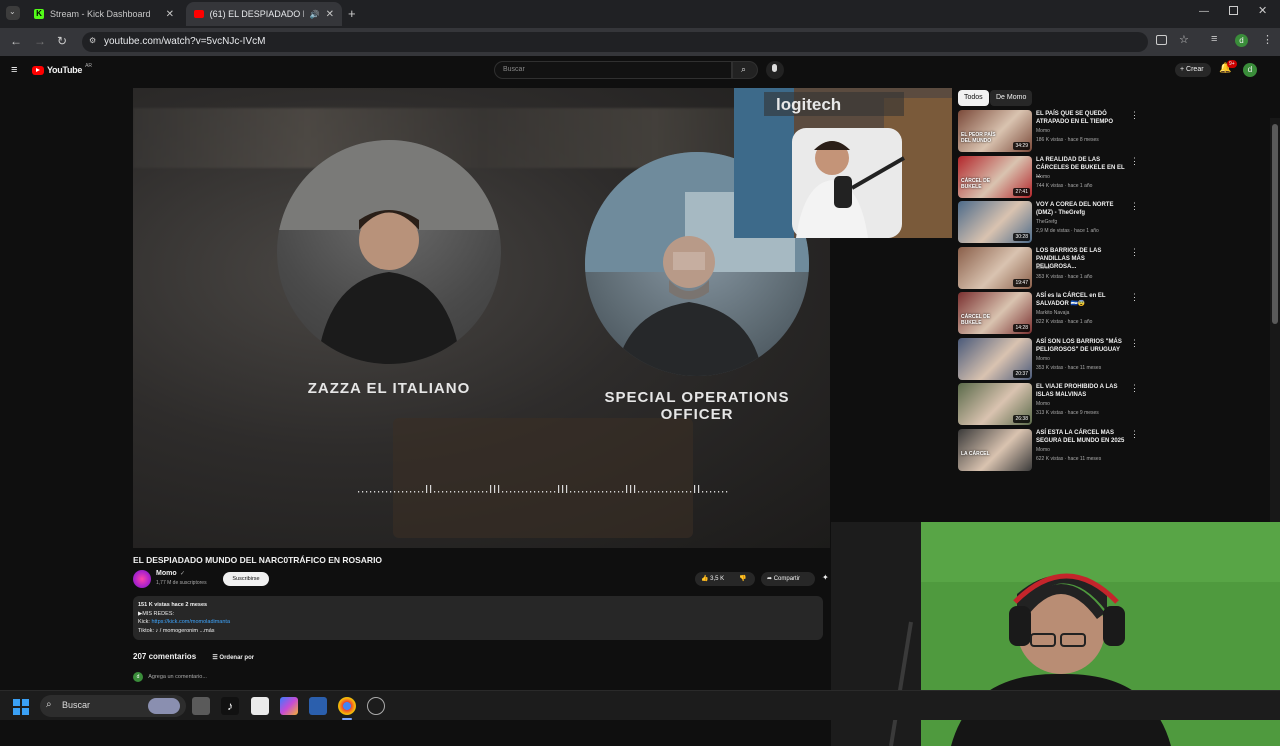  I want to click on menu-icon: ≡, so click(14, 70).